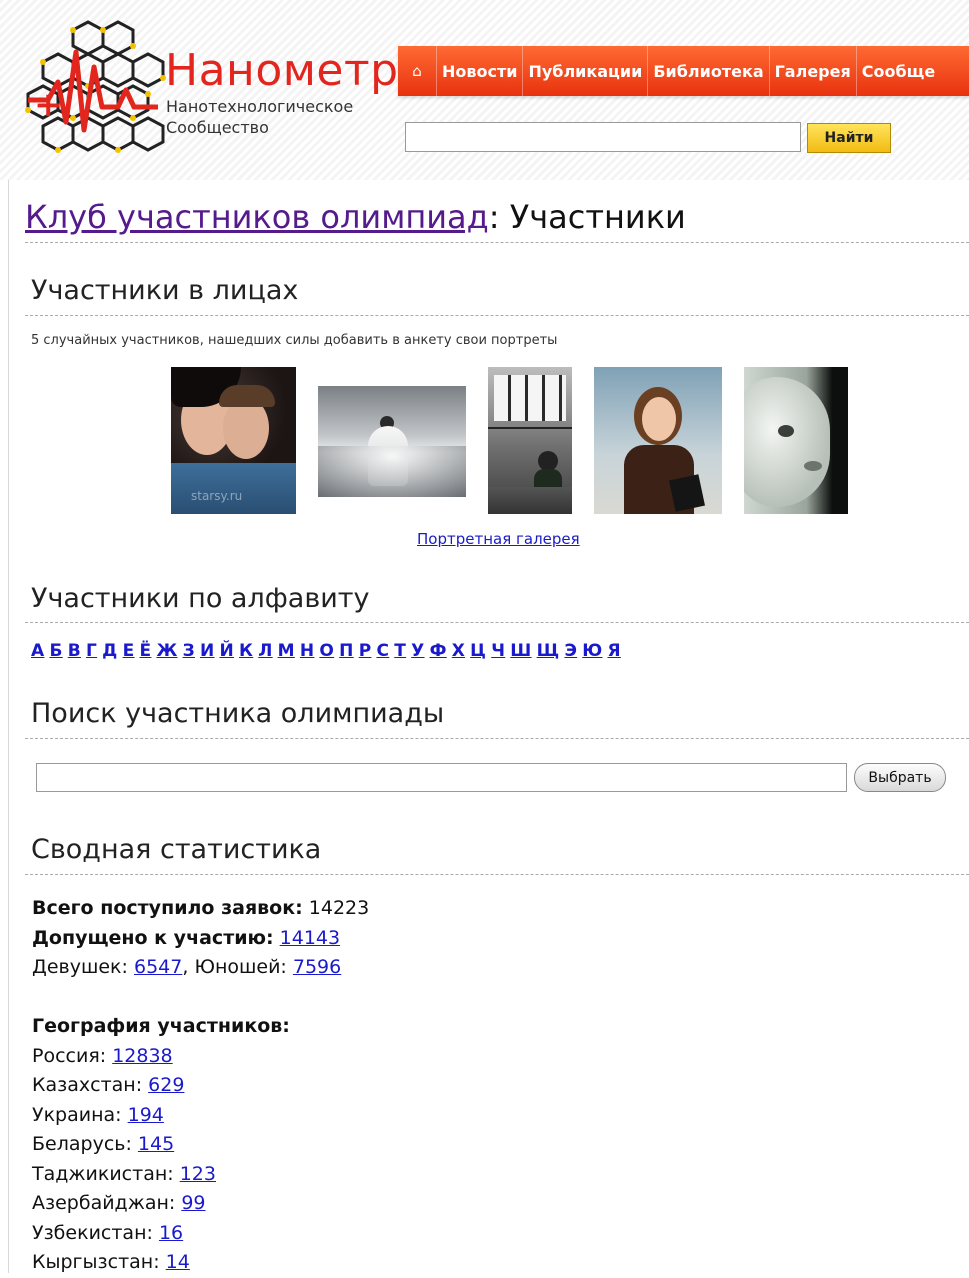 The height and width of the screenshot is (1278, 969). What do you see at coordinates (365, 651) in the screenshot?
I see `letter-link: Р` at bounding box center [365, 651].